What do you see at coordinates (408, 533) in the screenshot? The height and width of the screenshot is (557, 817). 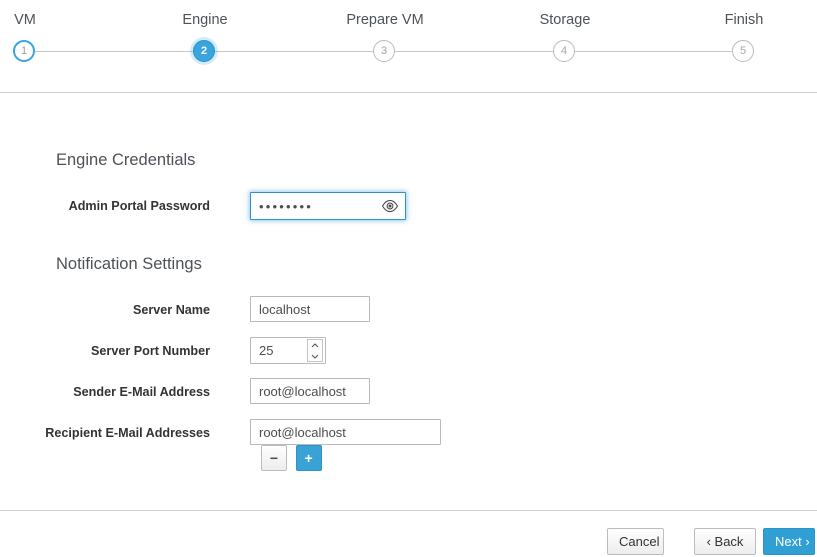 I see `wizard-footer: Cancel ‹ Back Next ›` at bounding box center [408, 533].